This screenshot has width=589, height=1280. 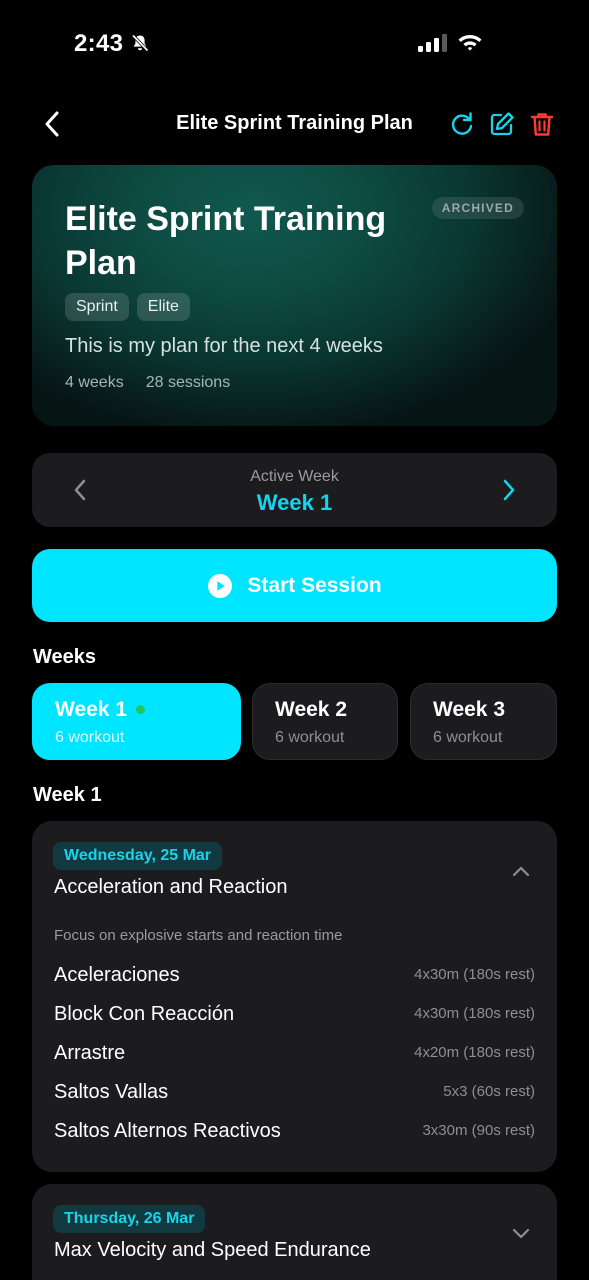 I want to click on exercise-row: Block Con Reacción 4x30m (180s rest), so click(x=294, y=1018).